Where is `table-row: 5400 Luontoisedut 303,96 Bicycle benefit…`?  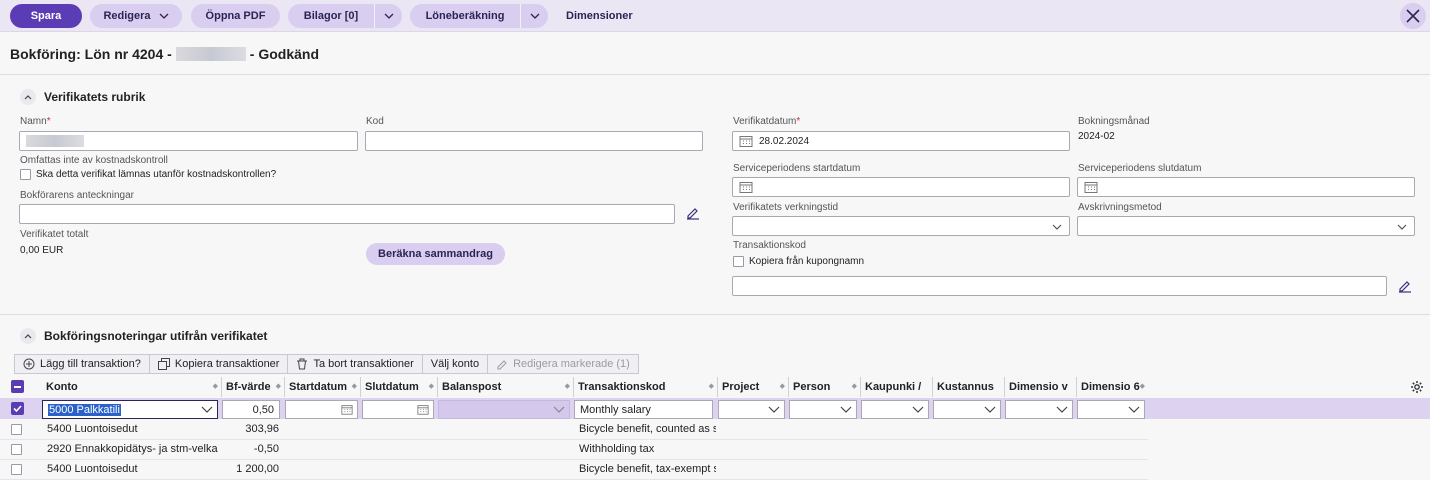
table-row: 5400 Luontoisedut 303,96 Bicycle benefit… is located at coordinates (574, 430).